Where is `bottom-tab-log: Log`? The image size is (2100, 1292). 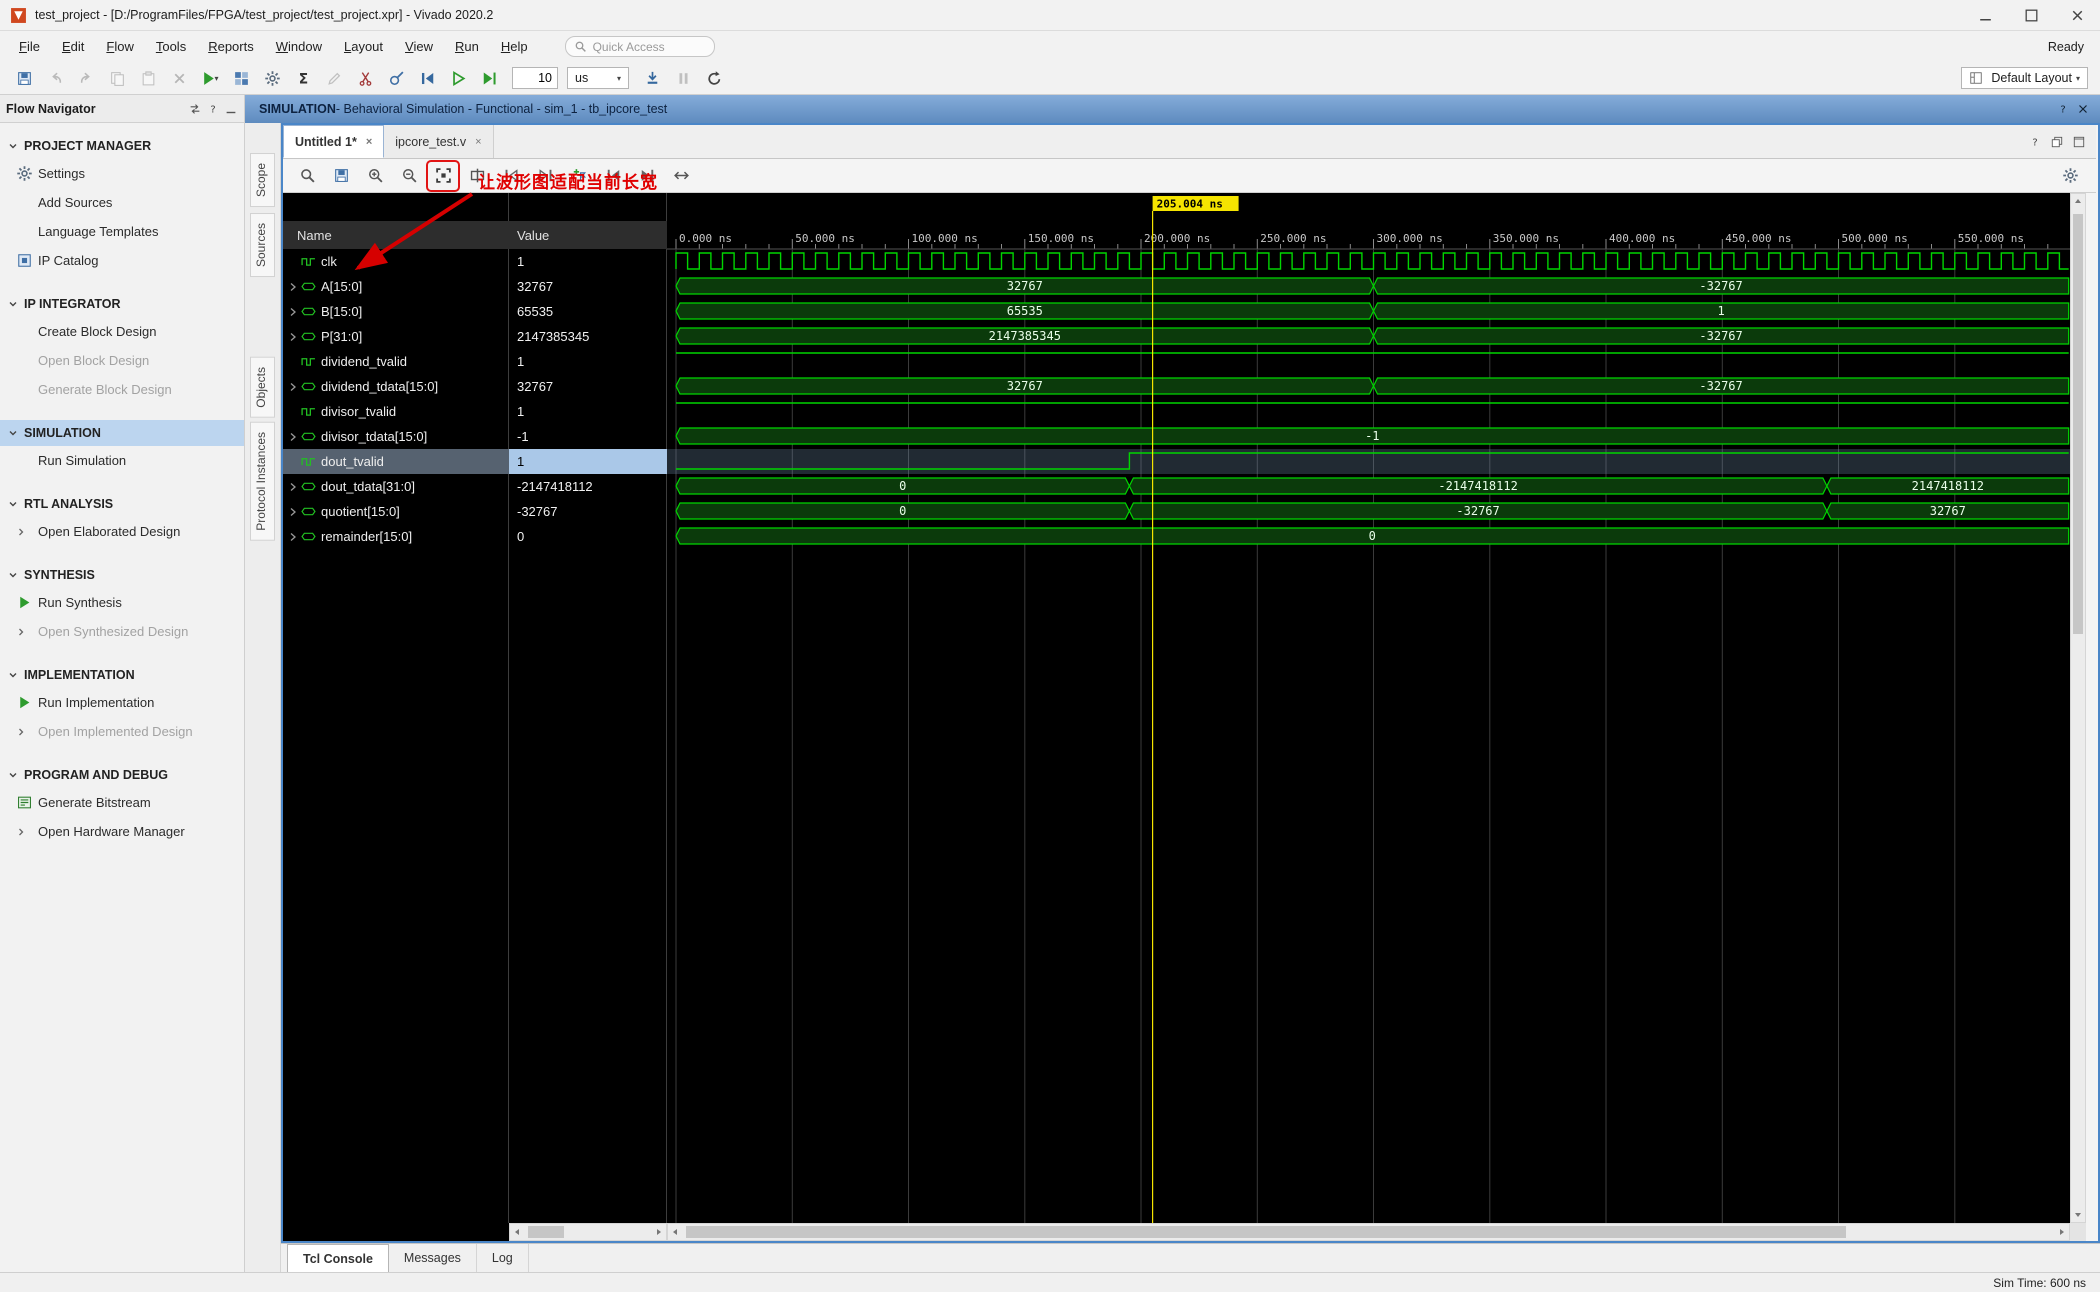 bottom-tab-log: Log is located at coordinates (503, 1258).